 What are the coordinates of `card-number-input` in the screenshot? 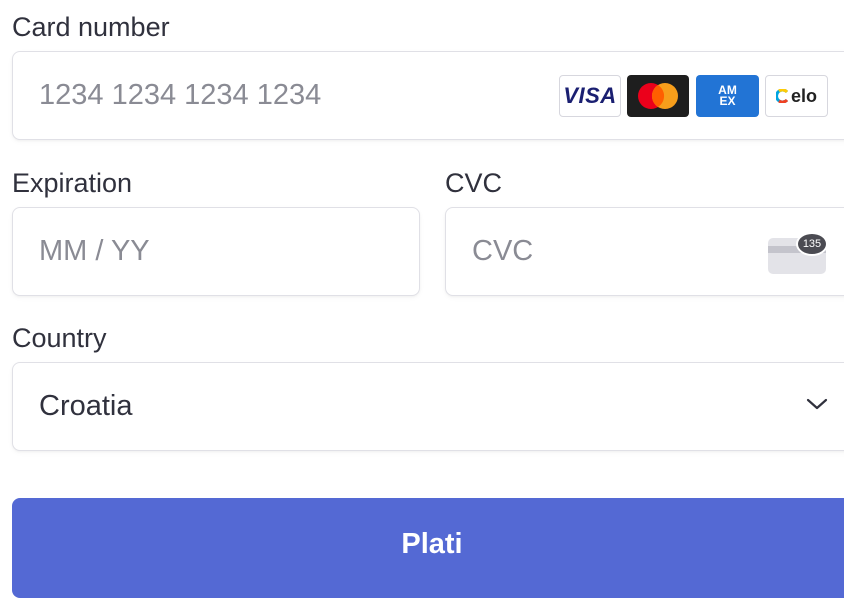 It's located at (289, 95).